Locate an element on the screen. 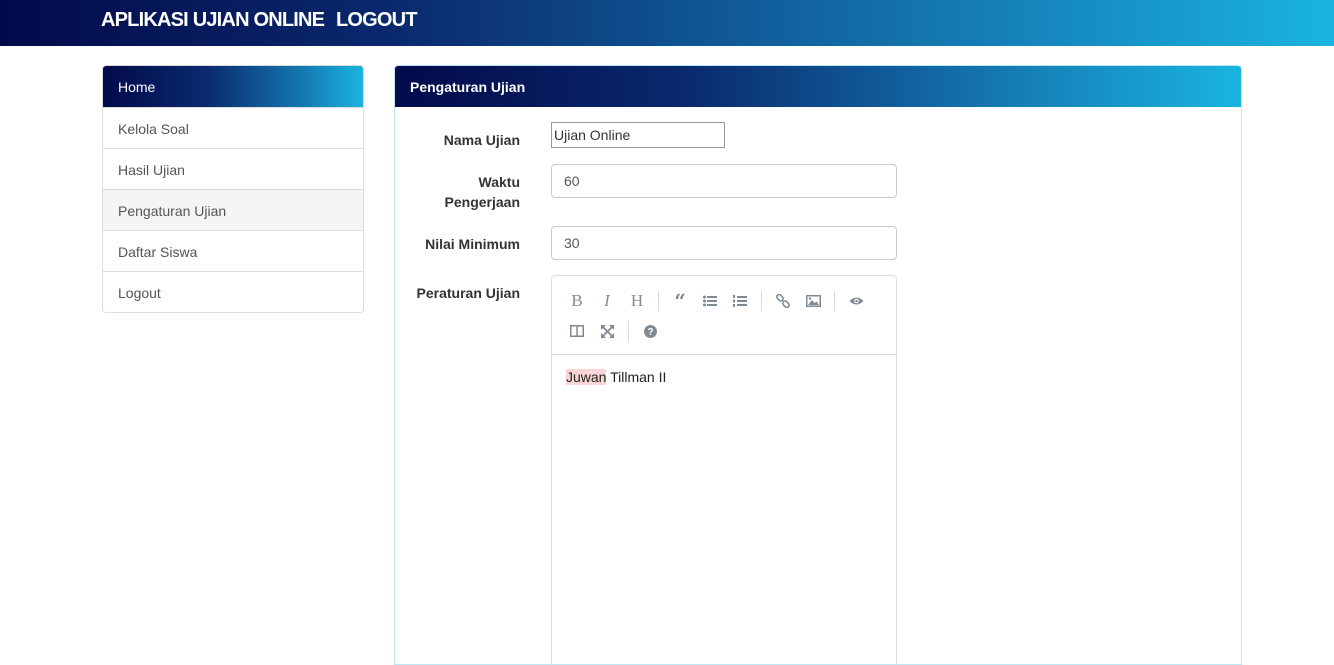 Image resolution: width=1334 pixels, height=665 pixels. sidebar-item-pengaturan-ujian: Pengaturan Ujian is located at coordinates (233, 209).